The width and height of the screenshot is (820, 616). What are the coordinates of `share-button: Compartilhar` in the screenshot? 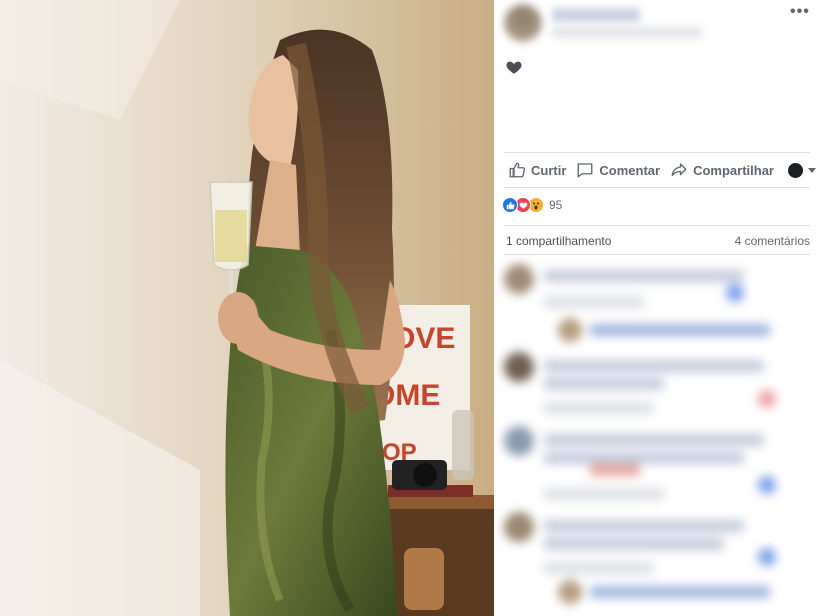 It's located at (722, 170).